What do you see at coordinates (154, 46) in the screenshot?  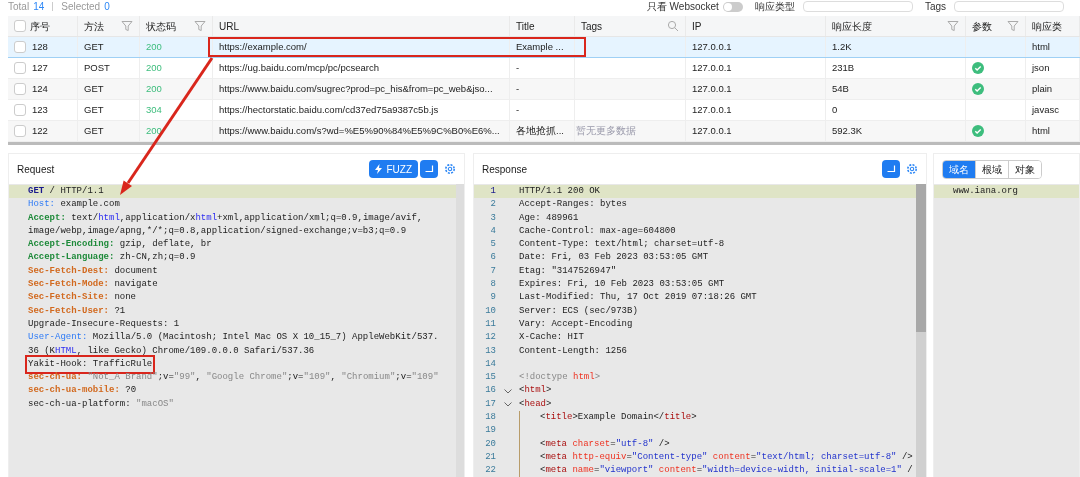 I see `table-cell-text: 200` at bounding box center [154, 46].